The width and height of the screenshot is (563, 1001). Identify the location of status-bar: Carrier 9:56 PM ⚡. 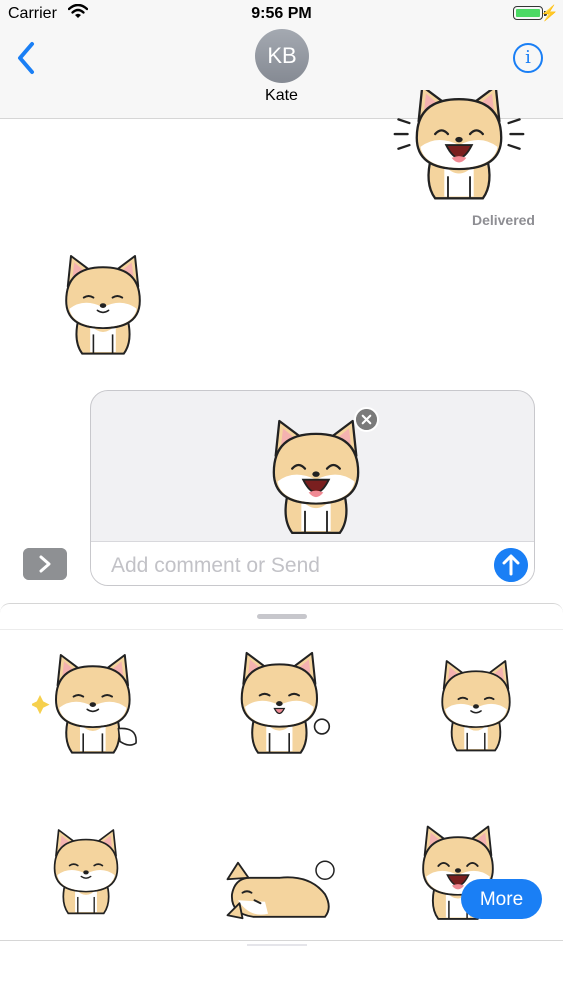
(281, 14).